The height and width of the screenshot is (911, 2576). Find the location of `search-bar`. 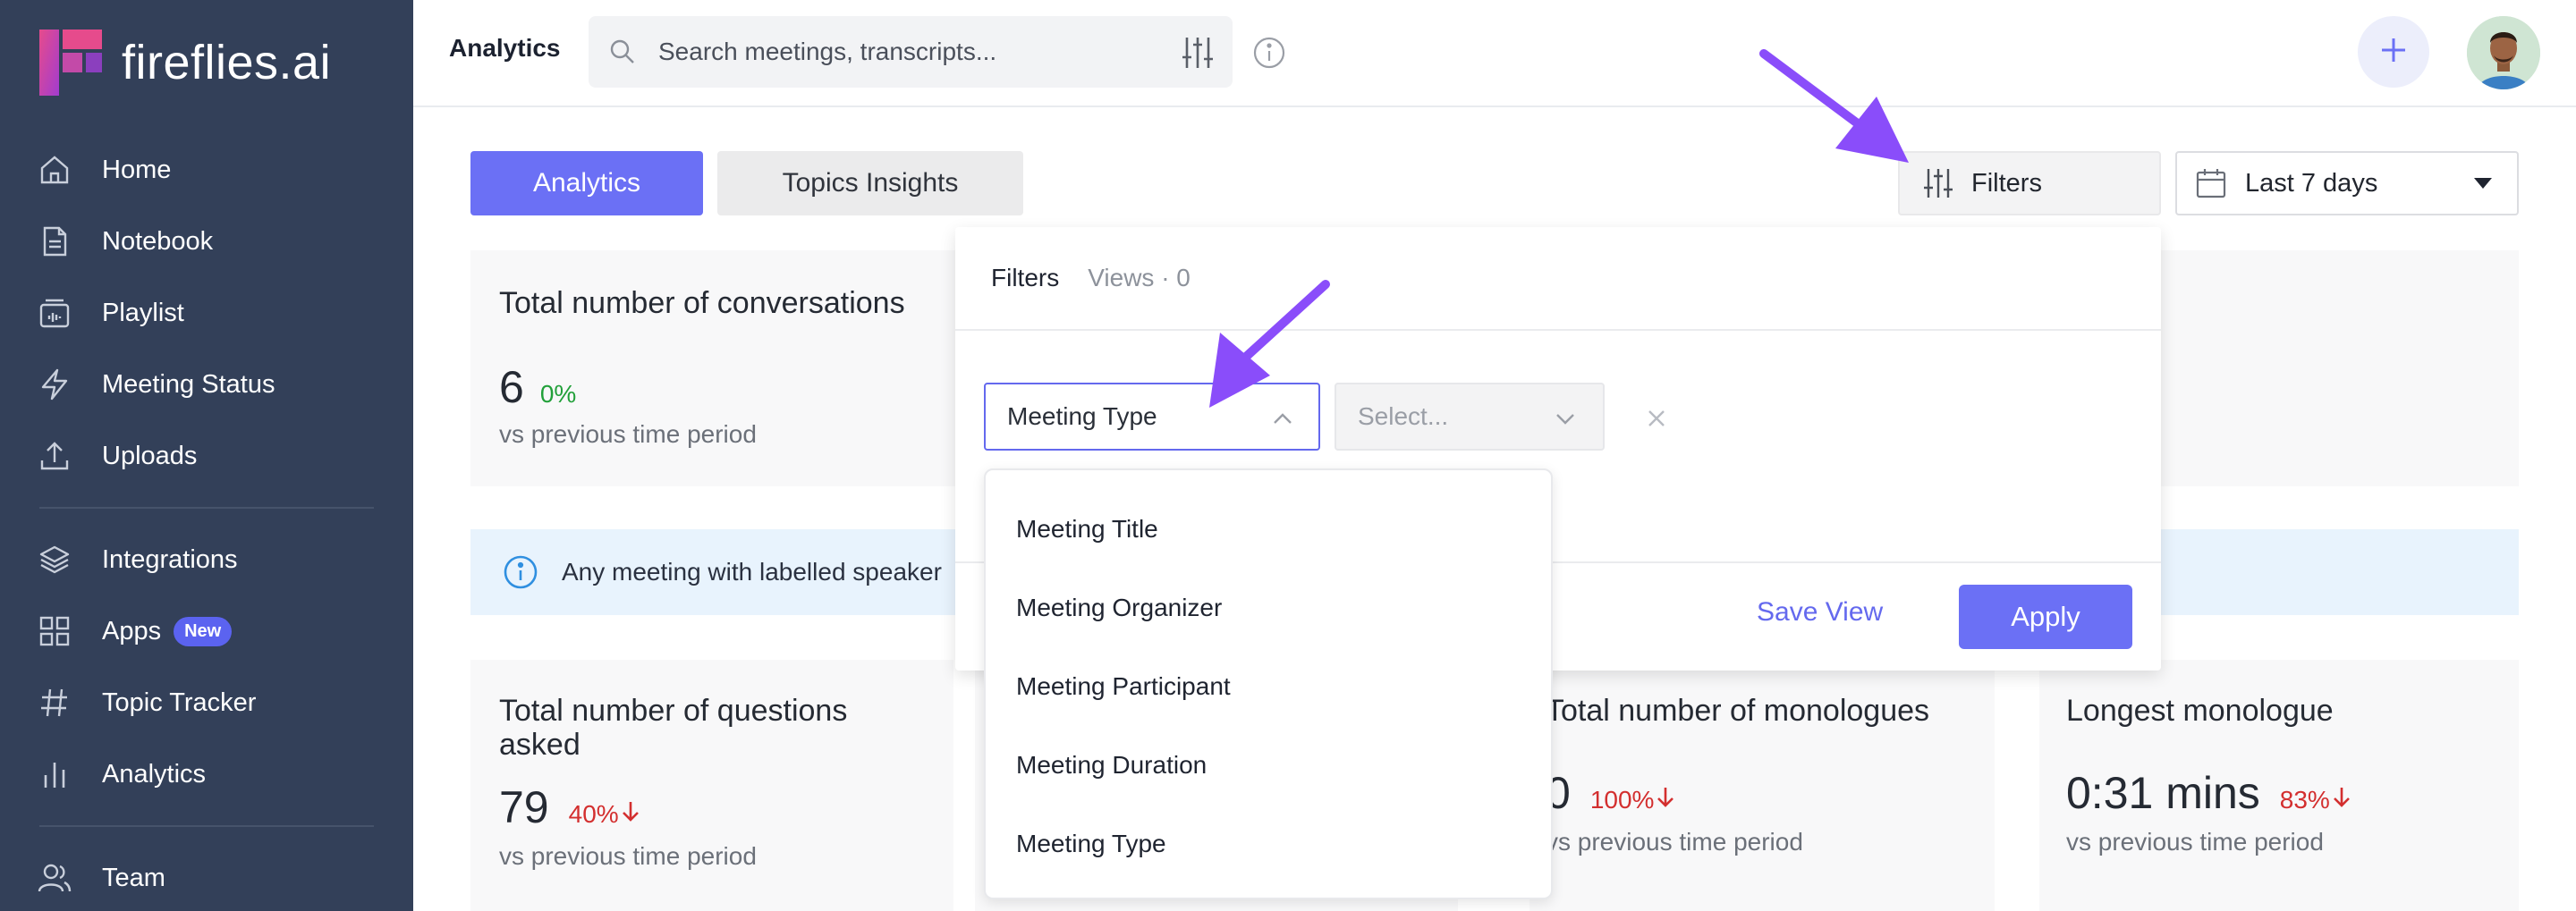

search-bar is located at coordinates (911, 52).